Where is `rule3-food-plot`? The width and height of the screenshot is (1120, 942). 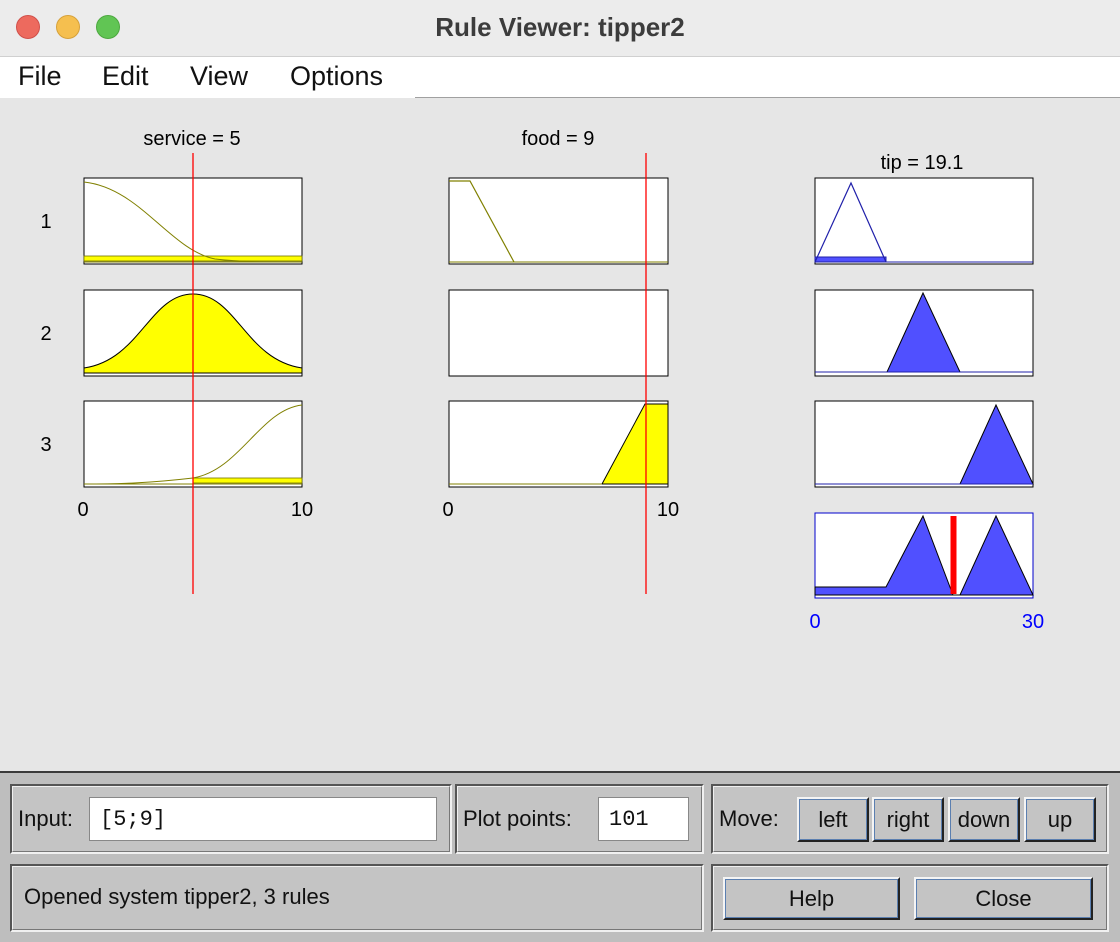
rule3-food-plot is located at coordinates (558, 444).